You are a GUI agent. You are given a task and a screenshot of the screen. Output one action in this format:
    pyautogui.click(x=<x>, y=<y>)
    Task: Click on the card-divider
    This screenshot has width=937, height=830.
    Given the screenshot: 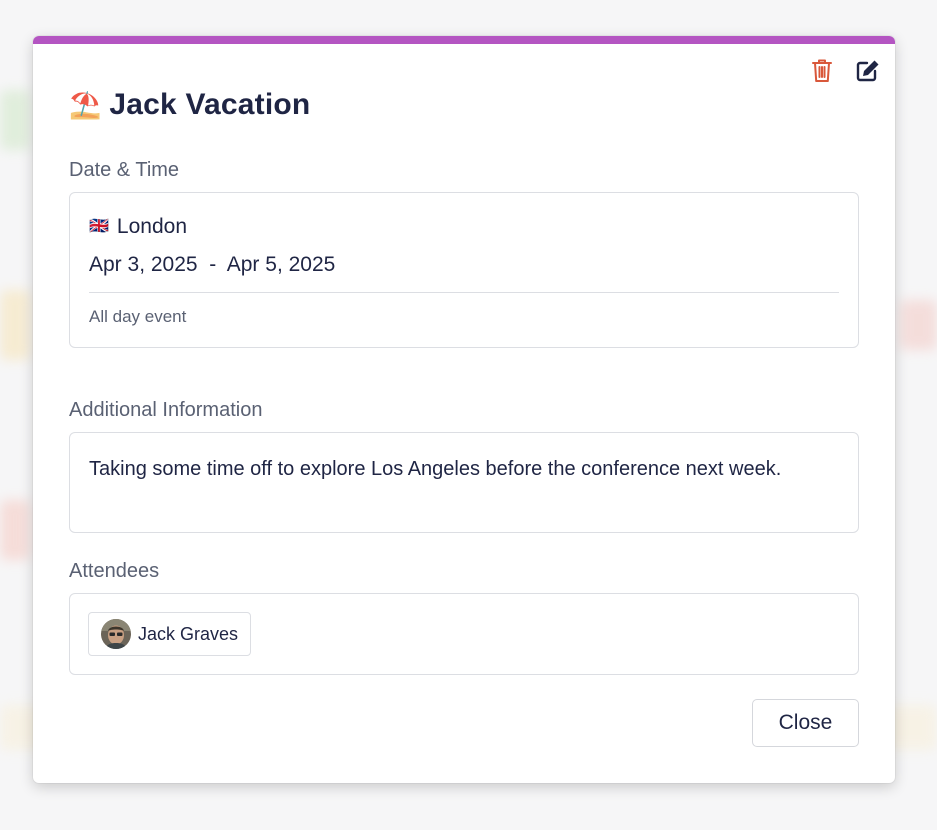 What is the action you would take?
    pyautogui.click(x=464, y=292)
    